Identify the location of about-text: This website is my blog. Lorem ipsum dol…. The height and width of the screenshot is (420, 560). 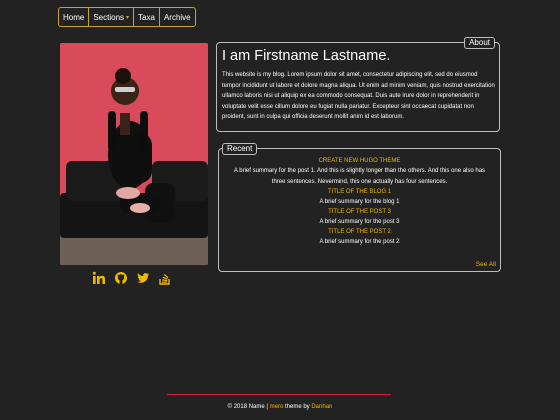
(358, 96).